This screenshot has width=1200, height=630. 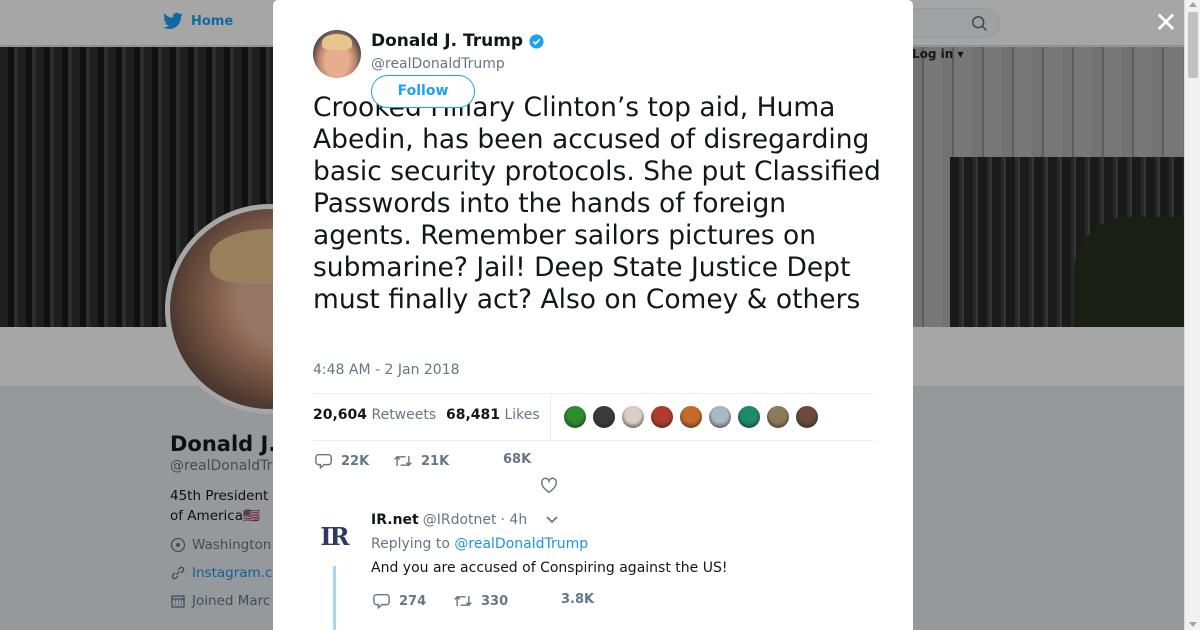 I want to click on scroll-thumb, so click(x=1193, y=45).